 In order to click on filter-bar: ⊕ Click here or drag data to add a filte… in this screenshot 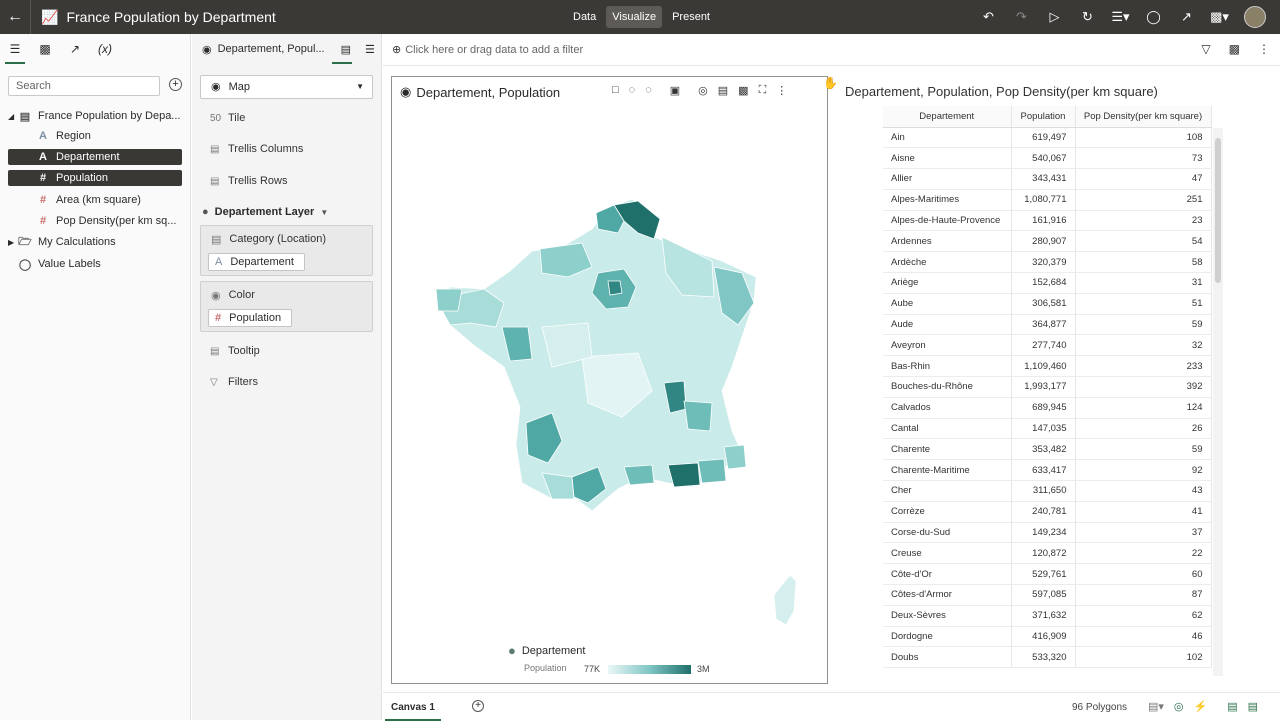, I will do `click(831, 50)`.